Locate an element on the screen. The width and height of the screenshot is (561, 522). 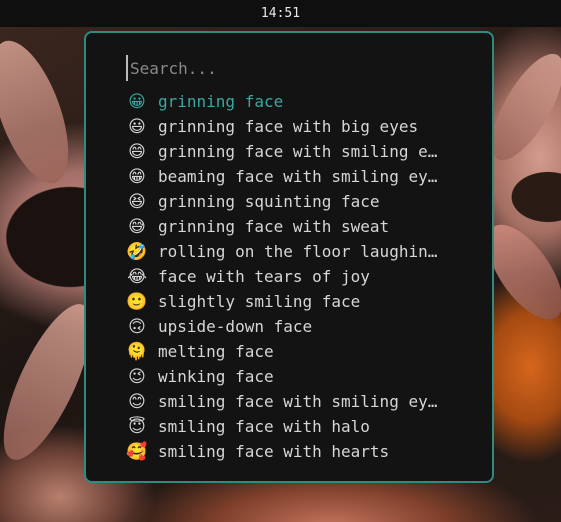
list-item: 🥰 smiling face with hearts is located at coordinates (296, 451).